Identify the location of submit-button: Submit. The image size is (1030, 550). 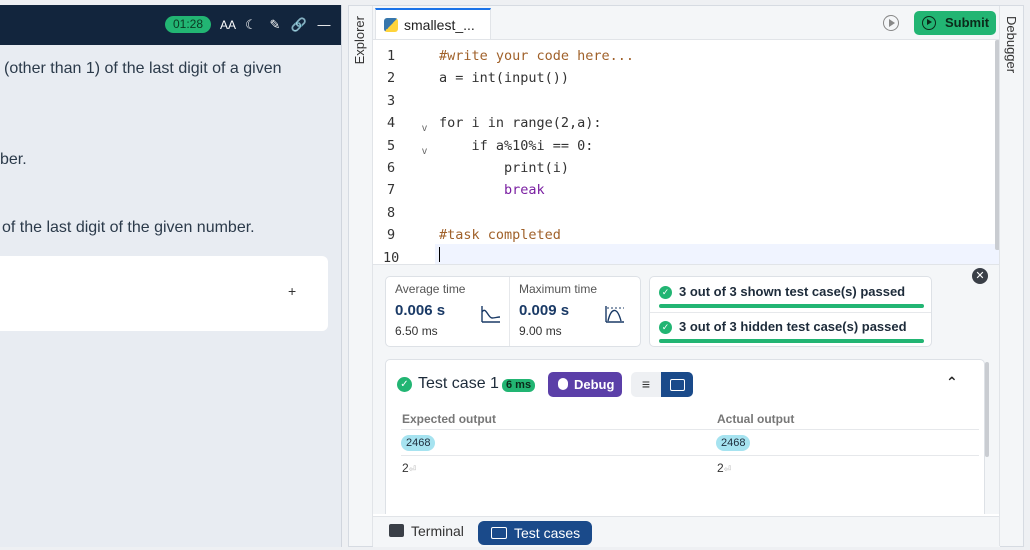
(955, 23).